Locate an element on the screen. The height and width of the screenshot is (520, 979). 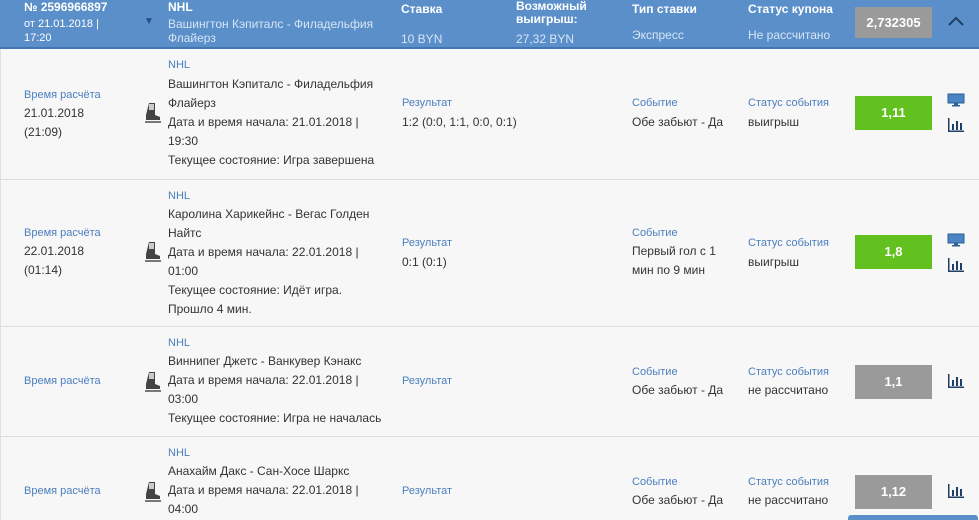
match-name: Каролина Харикейнс - Вегас Голден Найтс is located at coordinates (269, 223).